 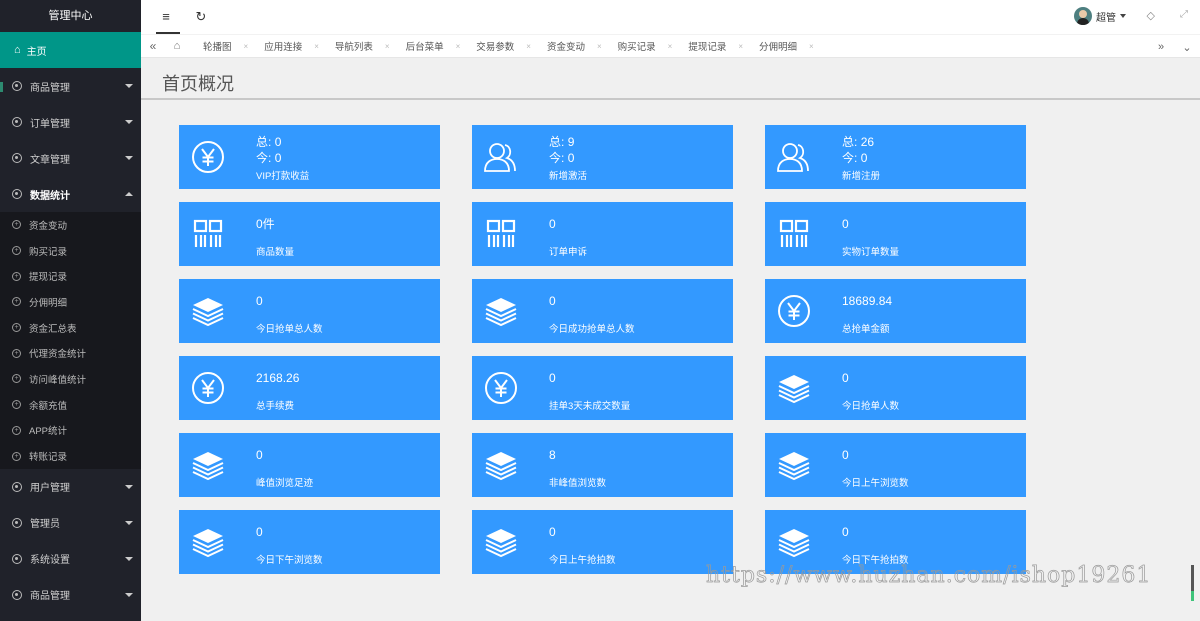 What do you see at coordinates (275, 234) in the screenshot?
I see `stat-card-text: 0件 商品数量` at bounding box center [275, 234].